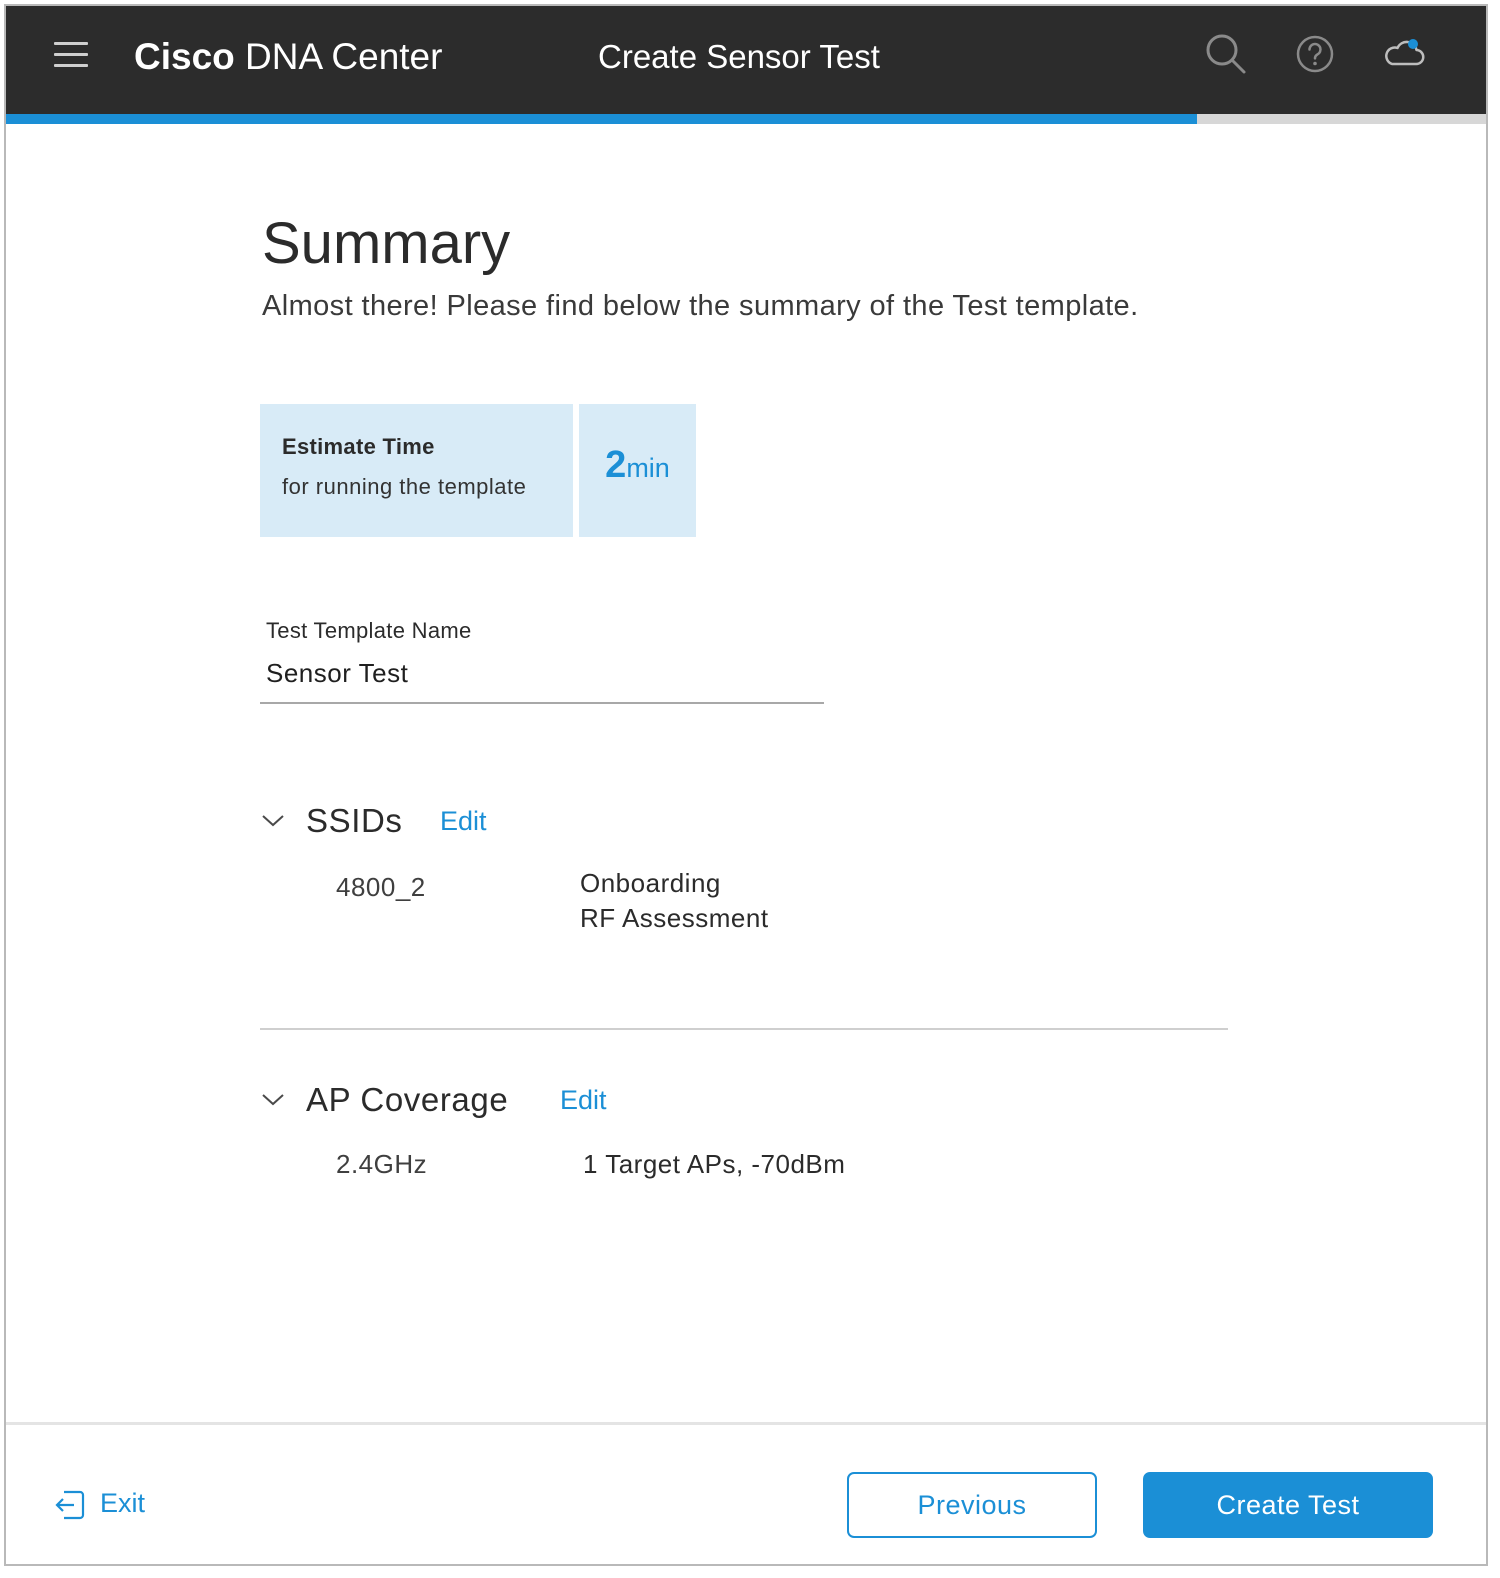  I want to click on top-header: Cisco DNA Center Create Sensor Test, so click(746, 60).